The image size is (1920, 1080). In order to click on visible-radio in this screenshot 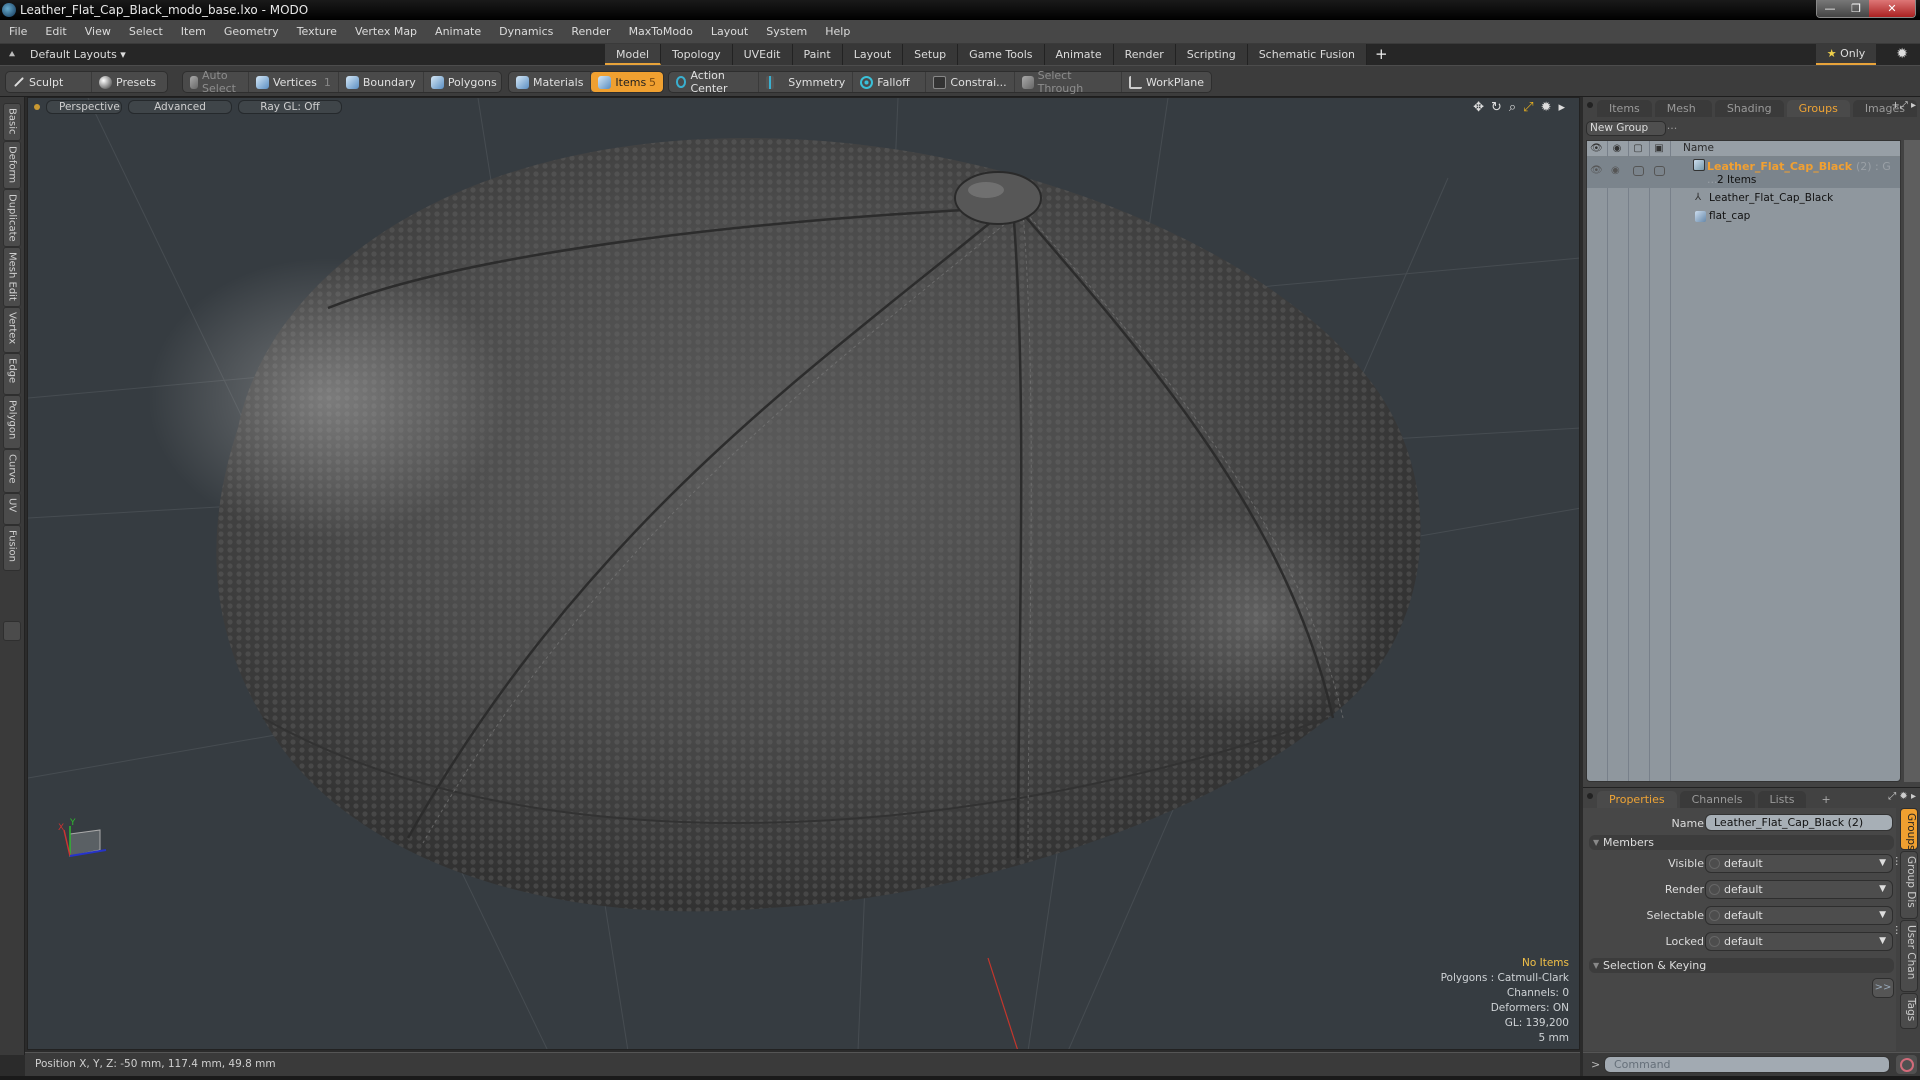, I will do `click(1714, 863)`.